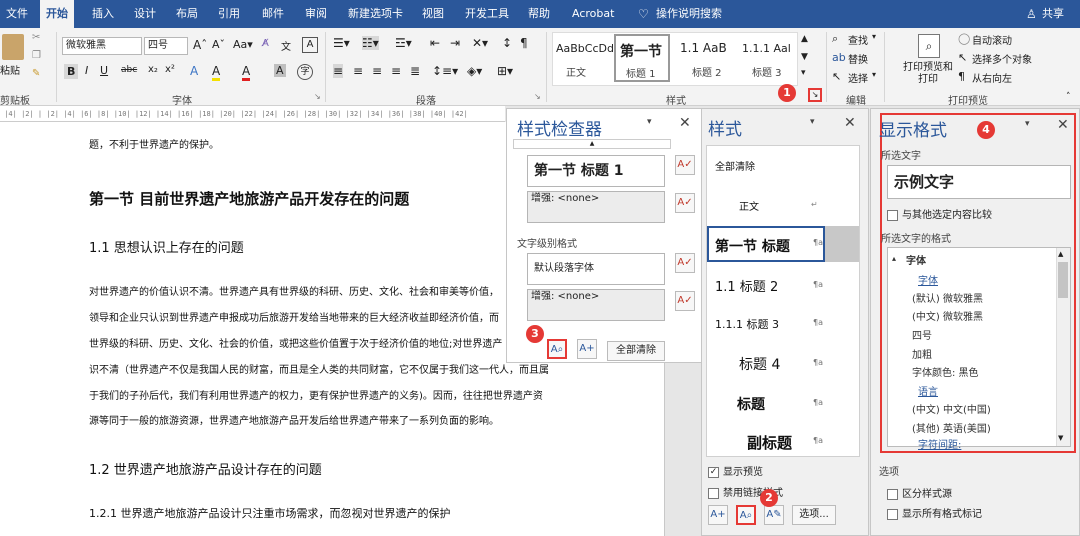 The height and width of the screenshot is (536, 1080). What do you see at coordinates (505, 71) in the screenshot?
I see `borders-icon: ⊞▾` at bounding box center [505, 71].